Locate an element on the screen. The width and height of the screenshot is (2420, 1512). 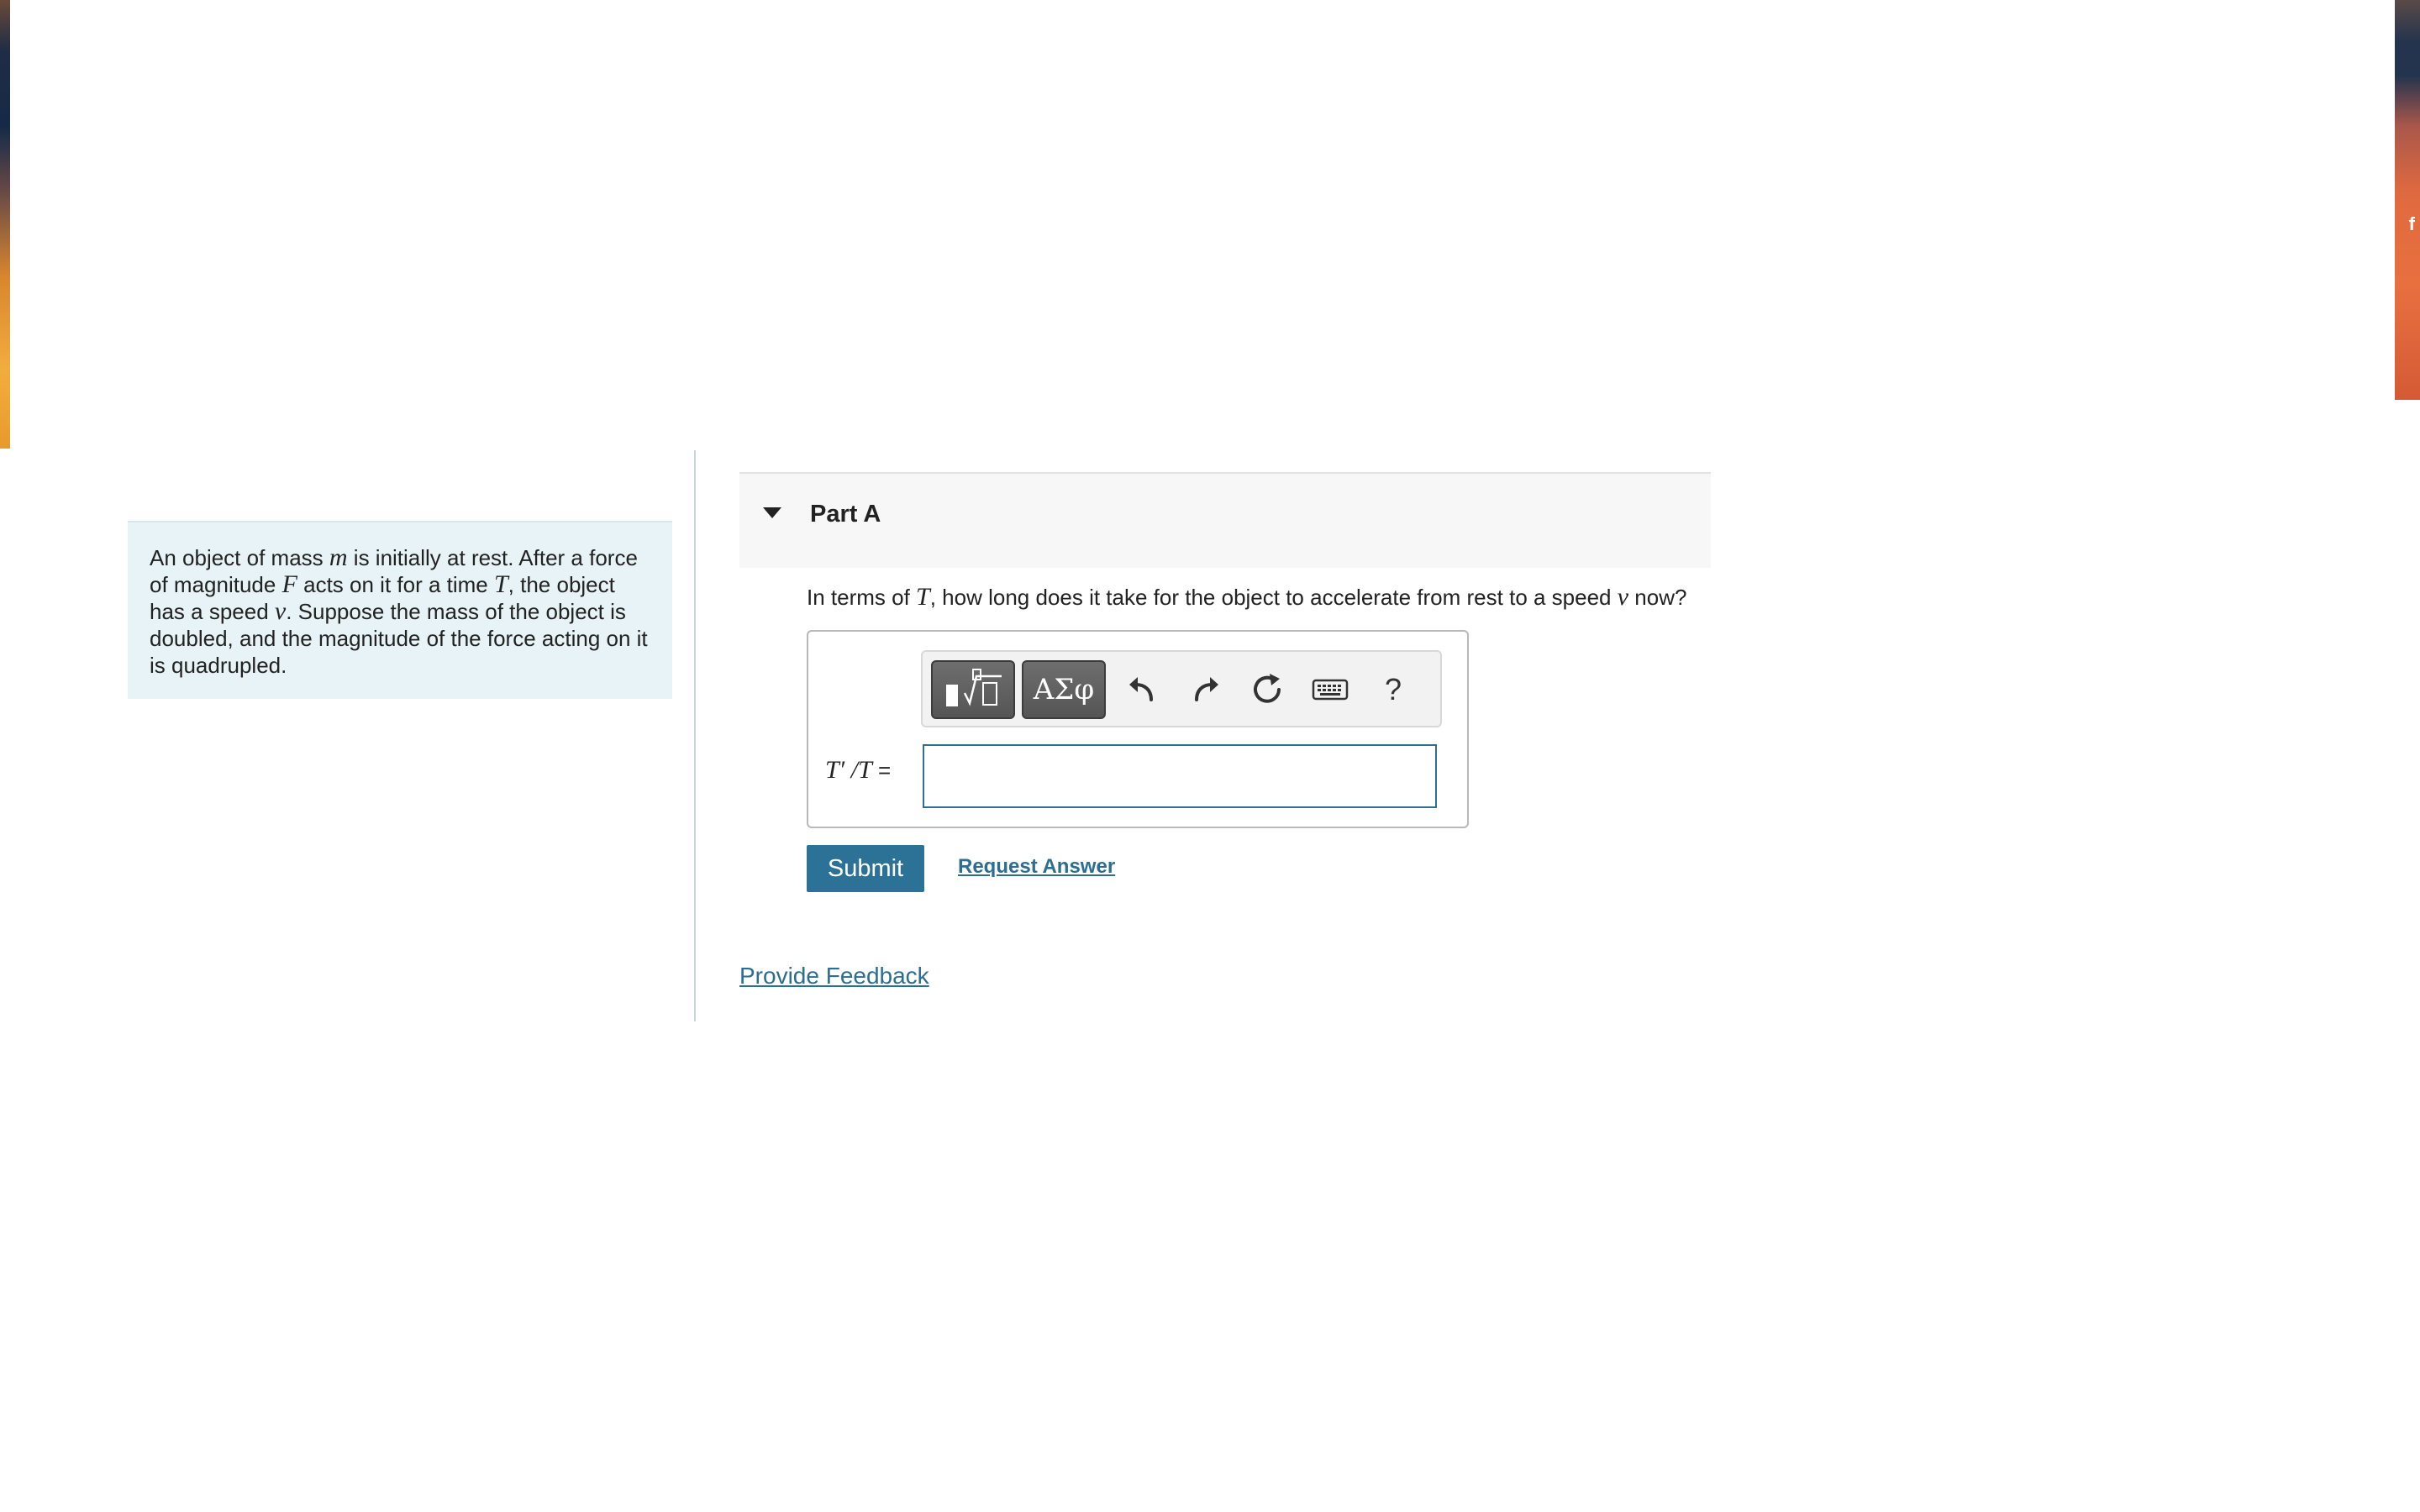
answer-label-eq: = is located at coordinates (881, 770).